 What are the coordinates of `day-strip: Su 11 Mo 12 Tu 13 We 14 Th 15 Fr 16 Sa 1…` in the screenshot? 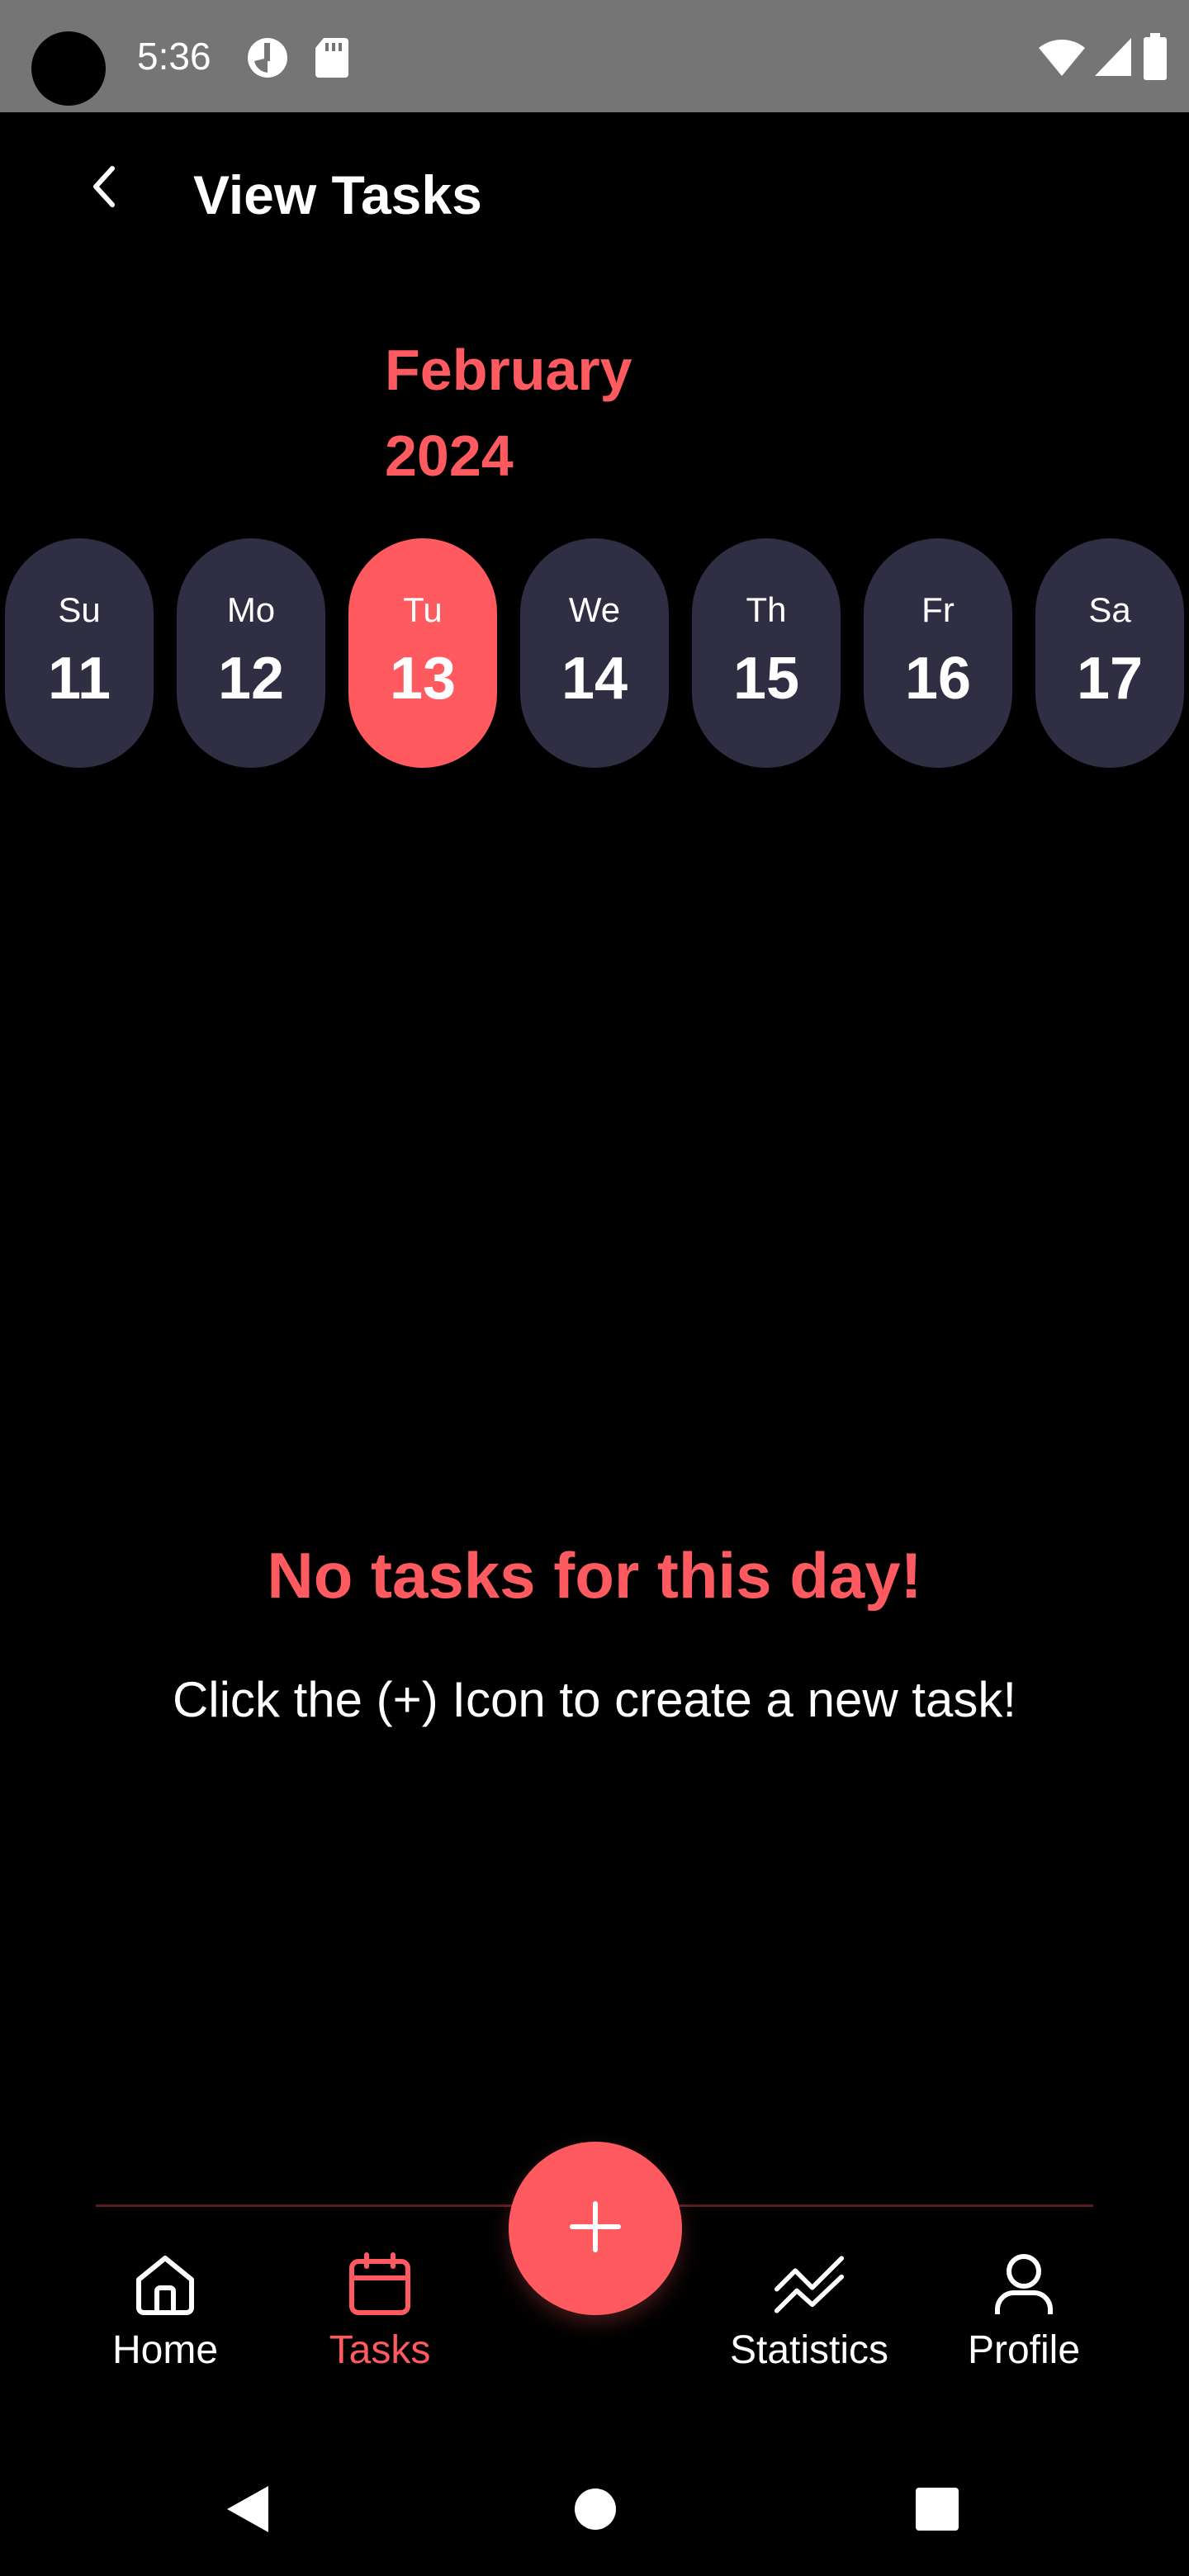 It's located at (597, 653).